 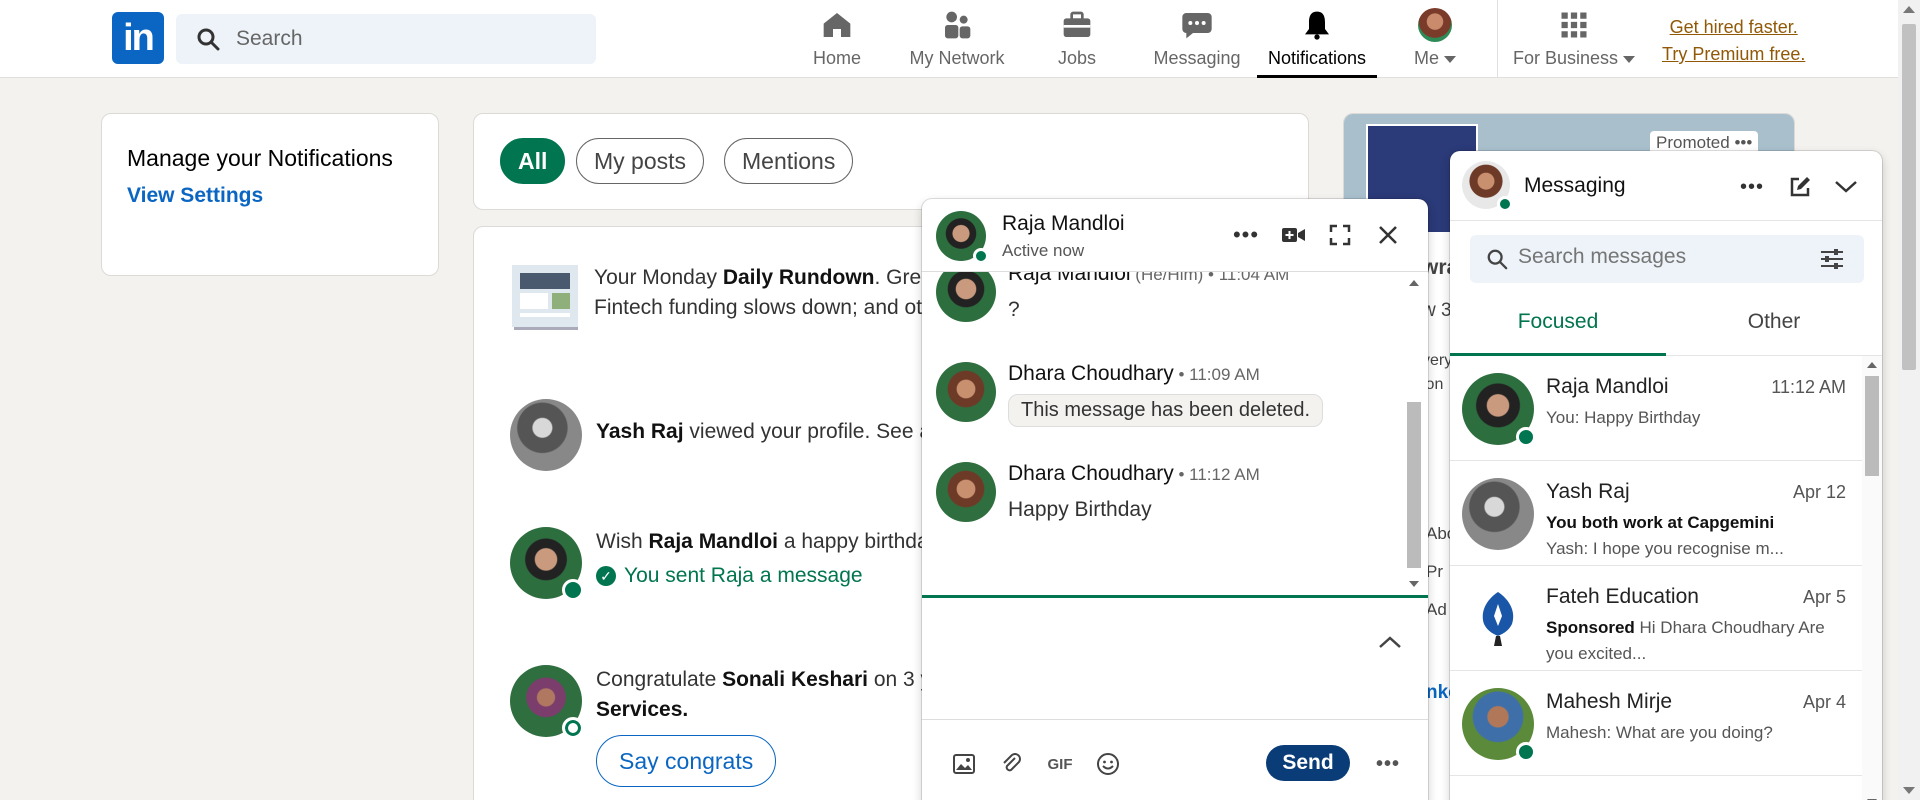 I want to click on search-bar, so click(x=386, y=39).